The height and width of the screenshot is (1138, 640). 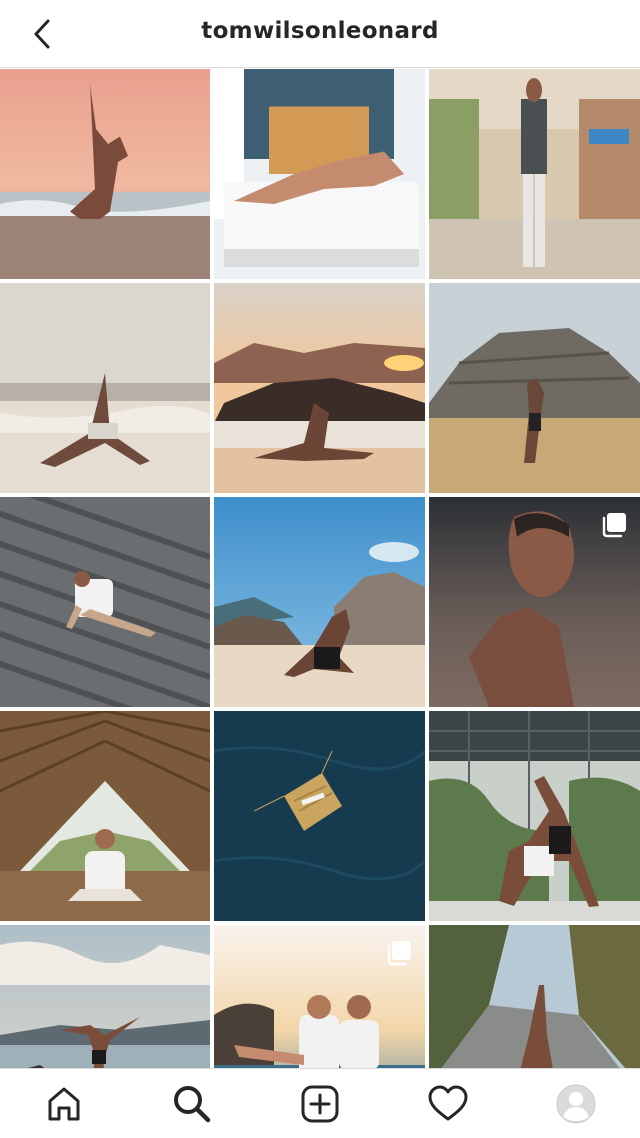 I want to click on home-icon, so click(x=64, y=1103).